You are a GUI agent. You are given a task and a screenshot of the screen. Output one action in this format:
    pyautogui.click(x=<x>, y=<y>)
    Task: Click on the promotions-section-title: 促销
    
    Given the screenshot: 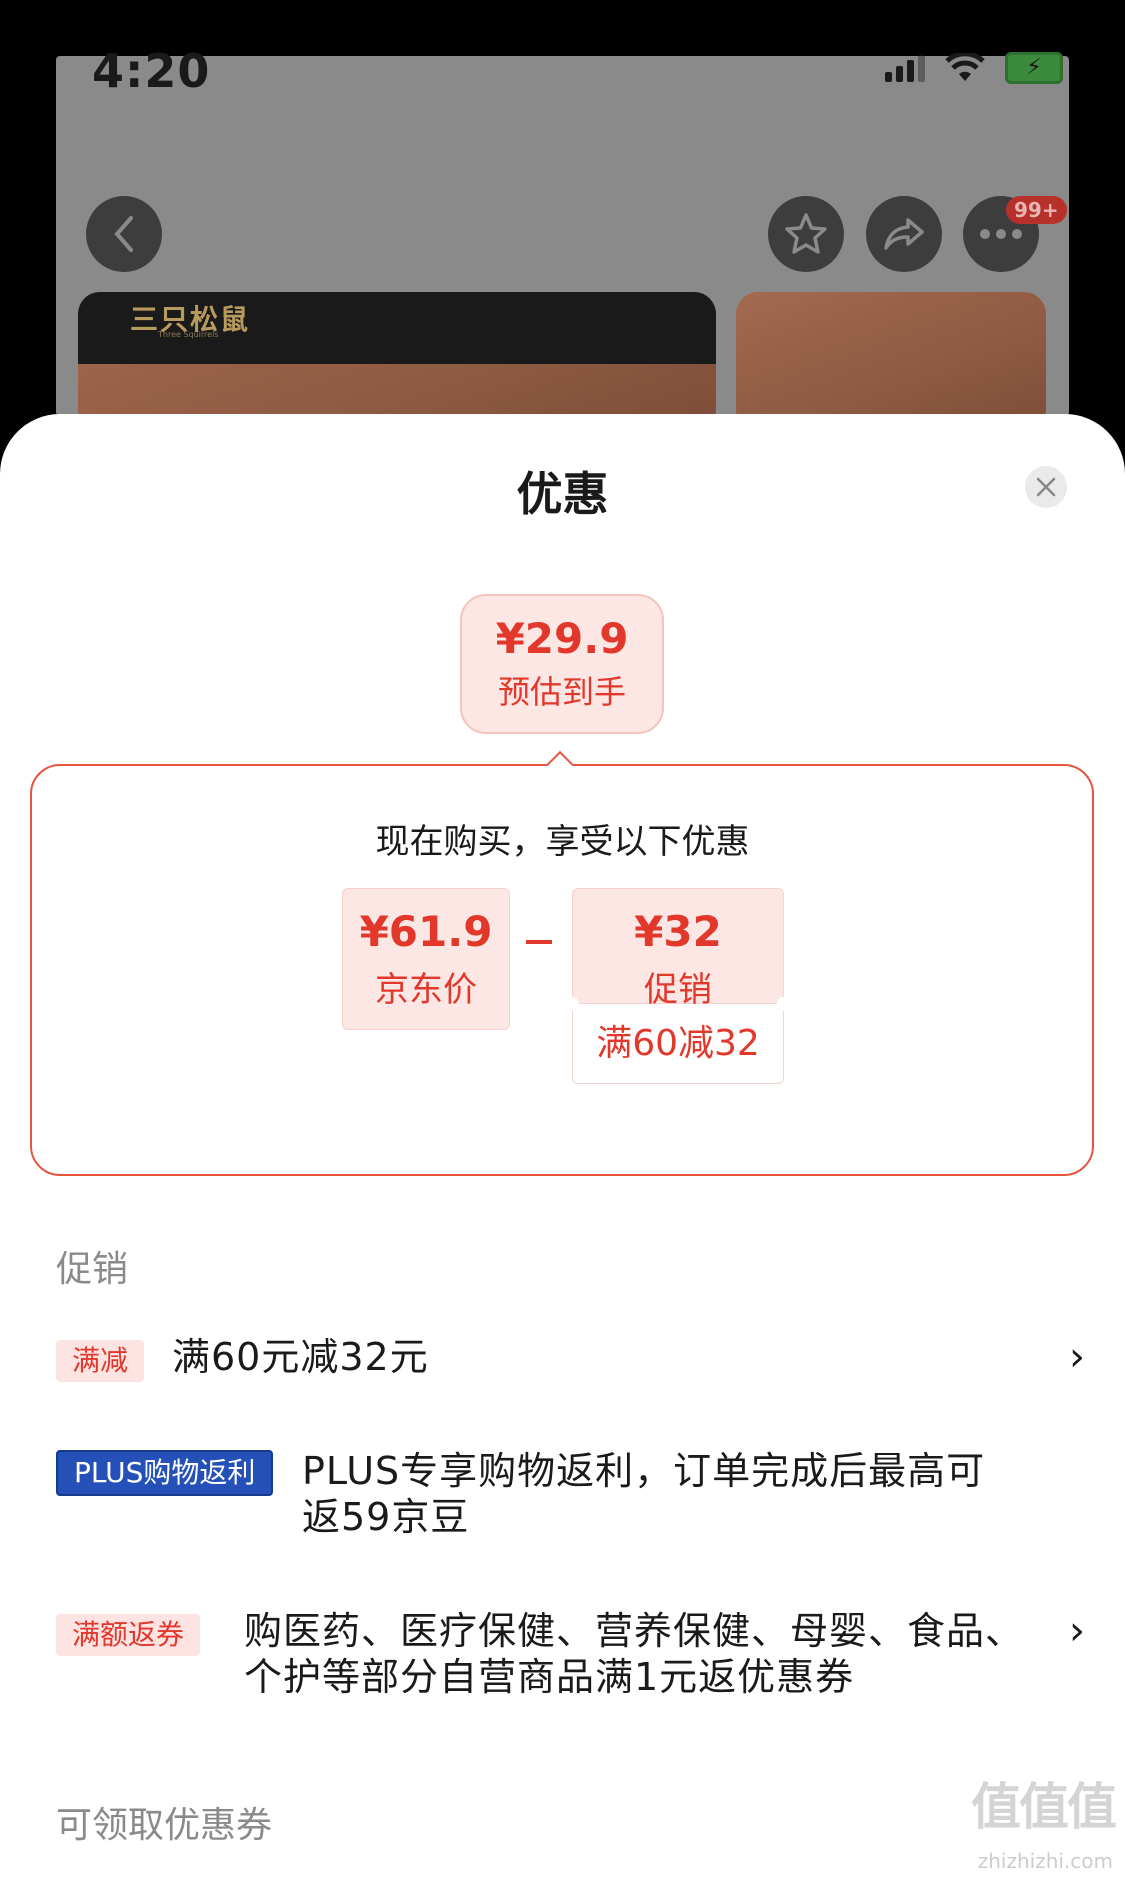 What is the action you would take?
    pyautogui.click(x=92, y=1269)
    